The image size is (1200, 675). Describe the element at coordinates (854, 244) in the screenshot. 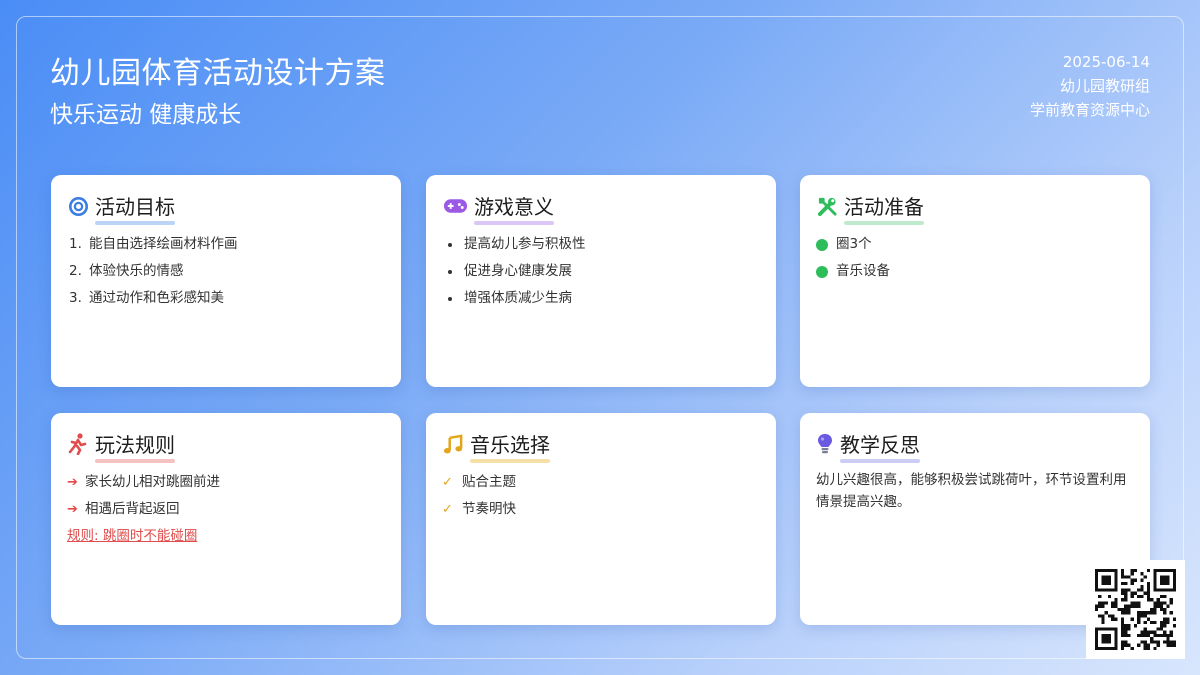

I see `item-text: 圈3个` at that location.